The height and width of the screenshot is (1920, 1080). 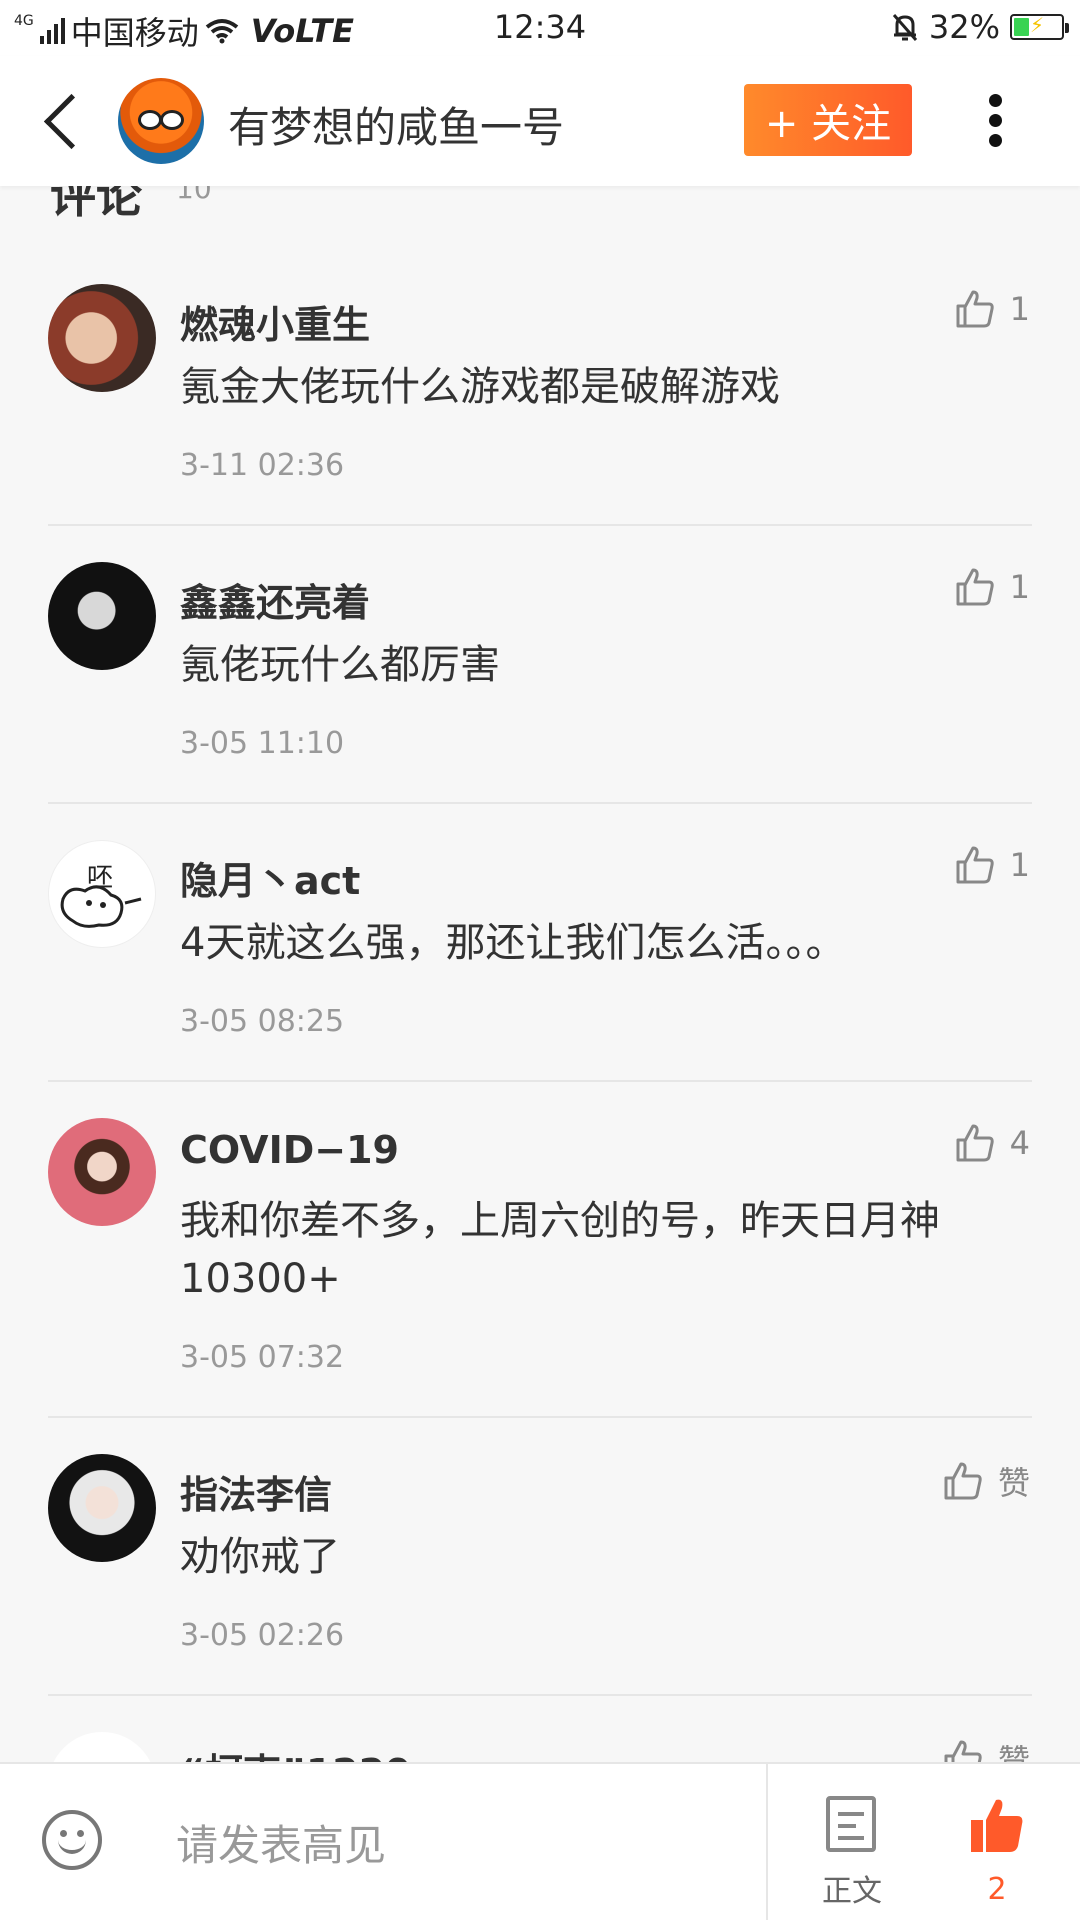 What do you see at coordinates (964, 27) in the screenshot?
I see `battery-percent: 32%` at bounding box center [964, 27].